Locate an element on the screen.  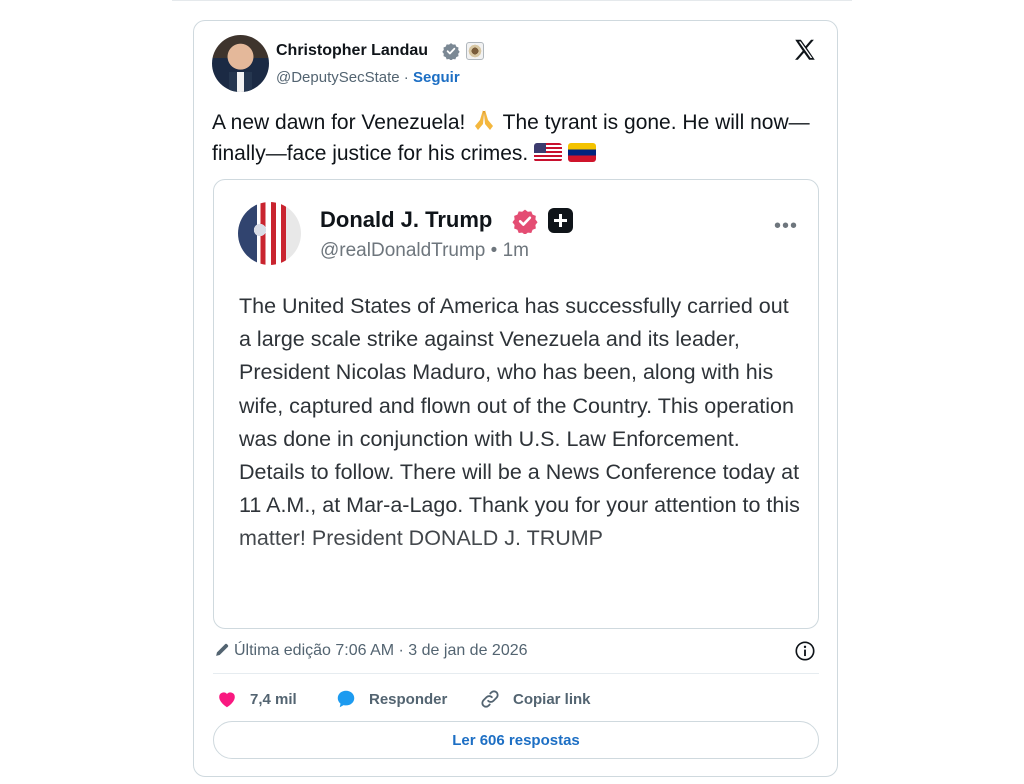
post-text-part1: A new dawn for Venezuela! is located at coordinates (342, 122).